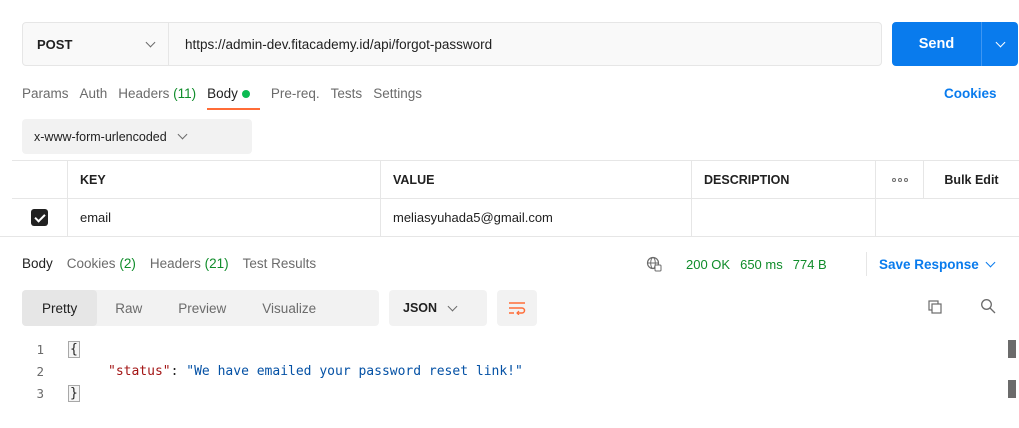  I want to click on open-brace: {, so click(74, 349).